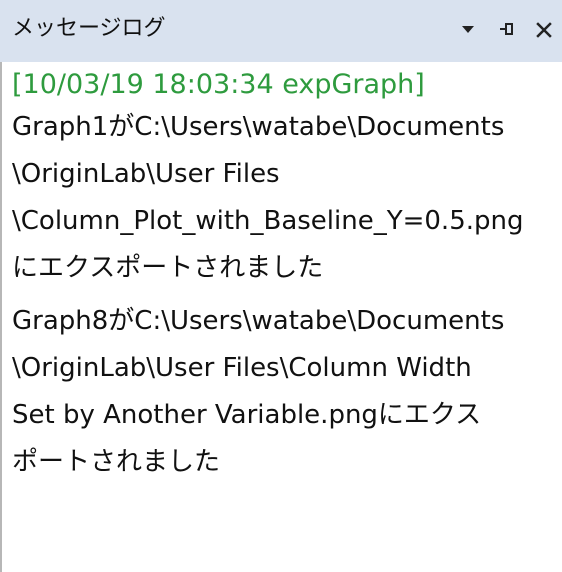 Image resolution: width=562 pixels, height=572 pixels. What do you see at coordinates (281, 31) in the screenshot?
I see `panel-titlebar: メッセージログ` at bounding box center [281, 31].